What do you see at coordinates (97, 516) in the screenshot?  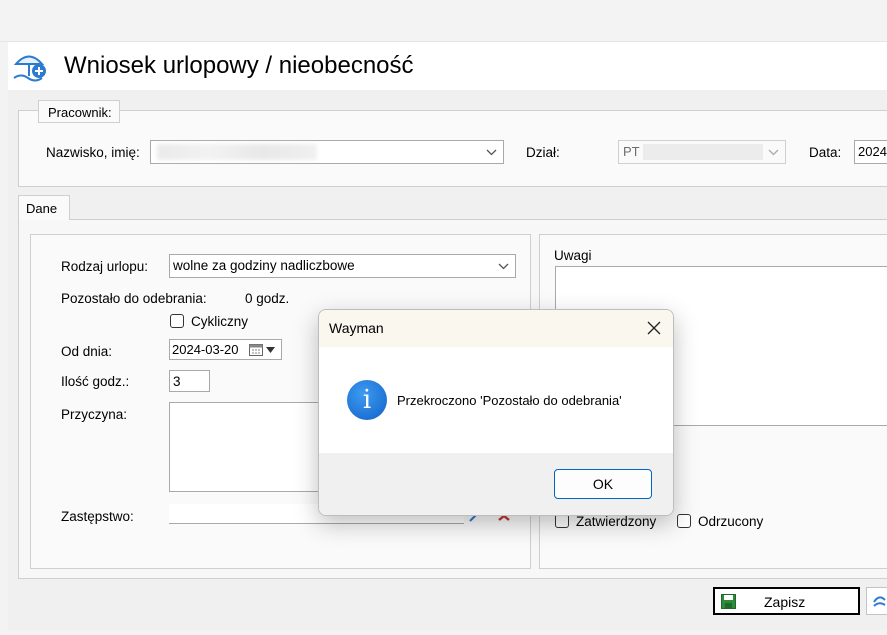 I see `substitute-label: Zastępstwo:` at bounding box center [97, 516].